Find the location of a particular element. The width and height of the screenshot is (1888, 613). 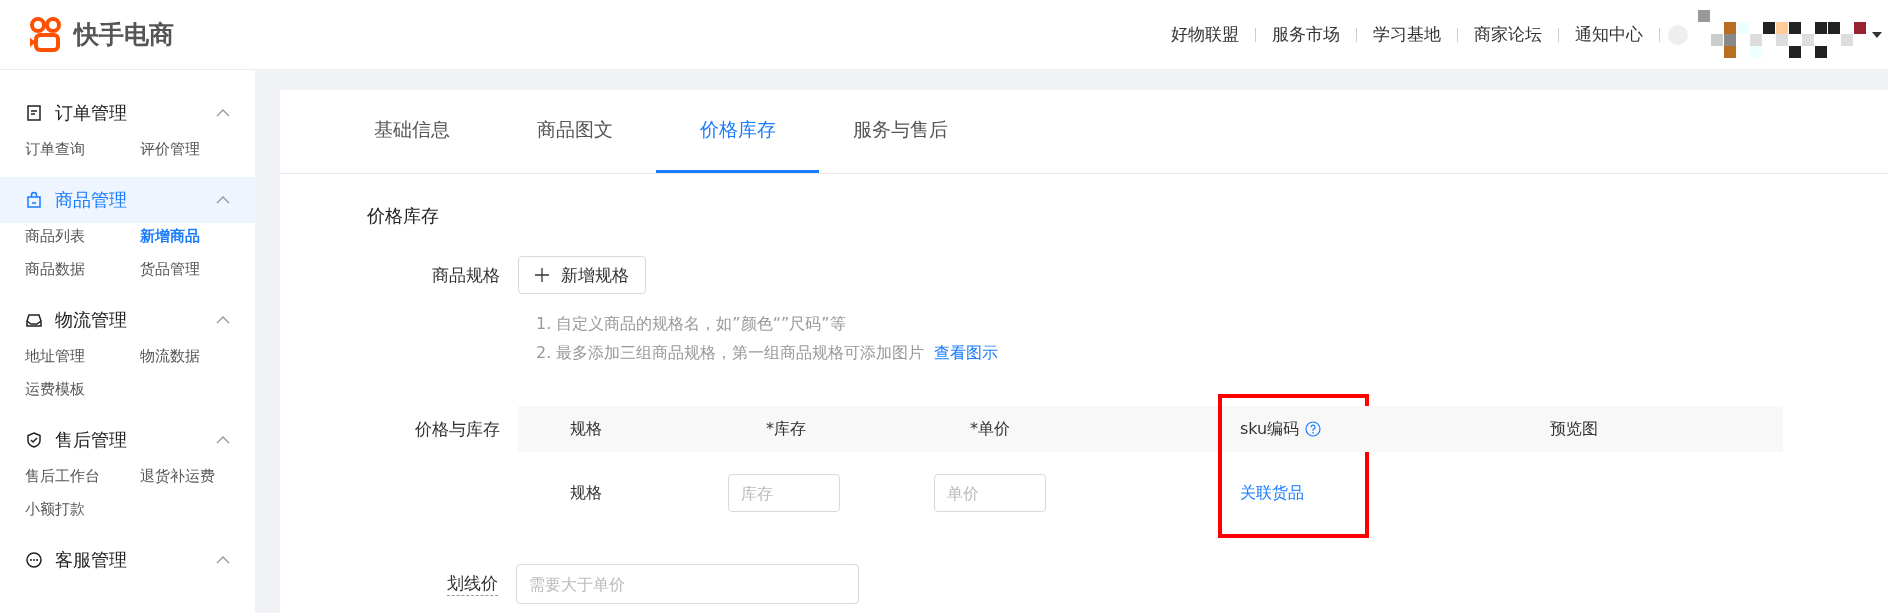

caret-icon is located at coordinates (1877, 34).